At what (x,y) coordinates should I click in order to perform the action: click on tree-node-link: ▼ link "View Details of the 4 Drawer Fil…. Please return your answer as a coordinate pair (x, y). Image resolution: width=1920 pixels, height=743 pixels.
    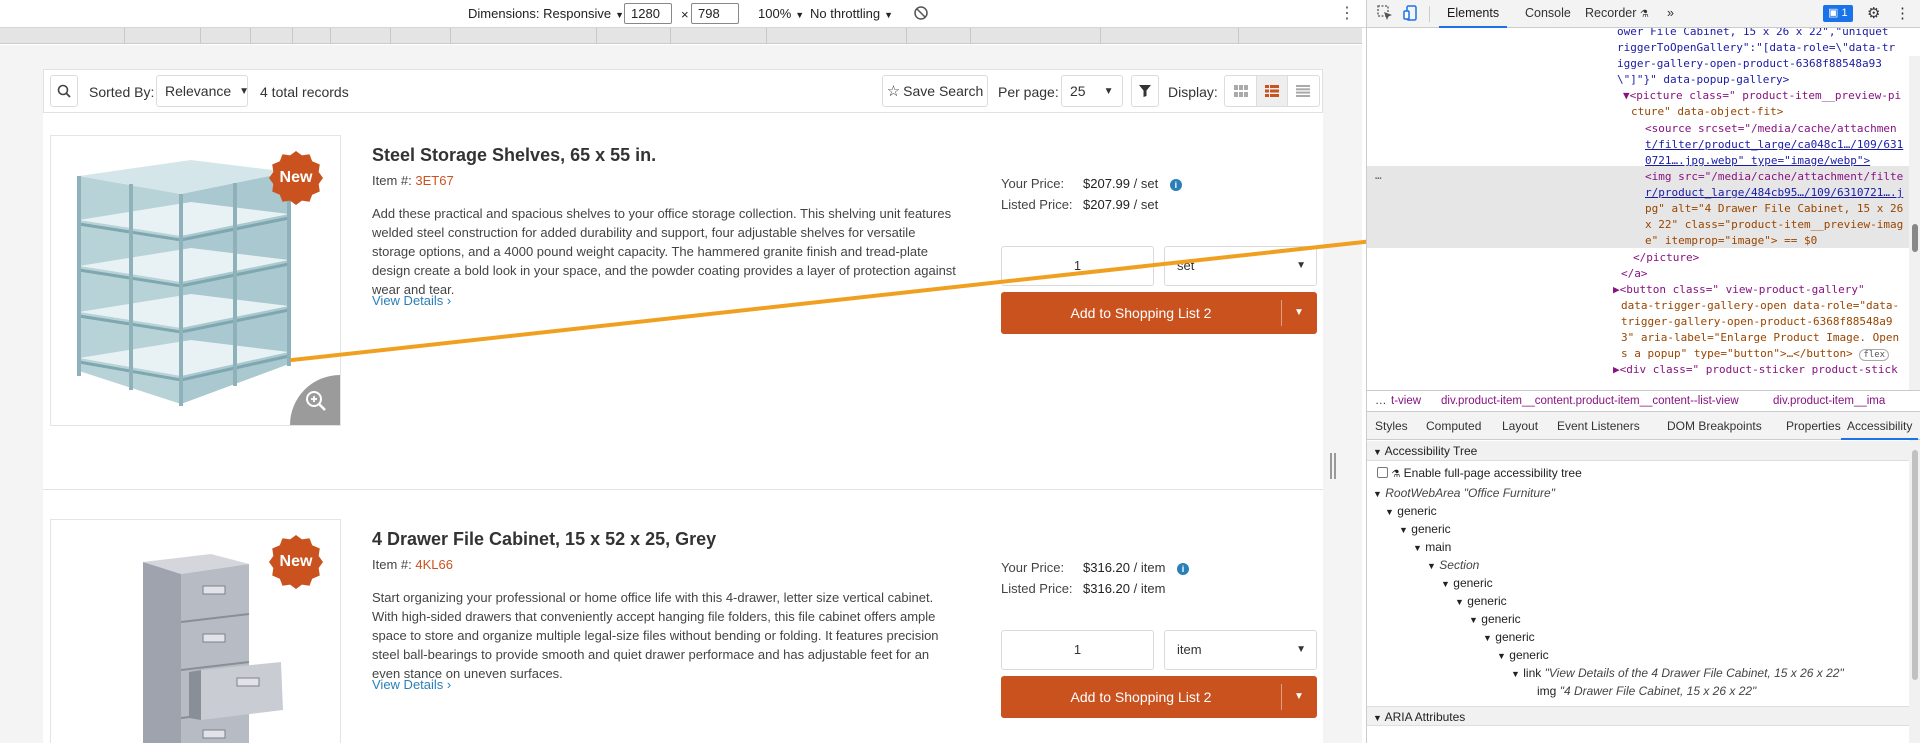
    Looking at the image, I should click on (1677, 673).